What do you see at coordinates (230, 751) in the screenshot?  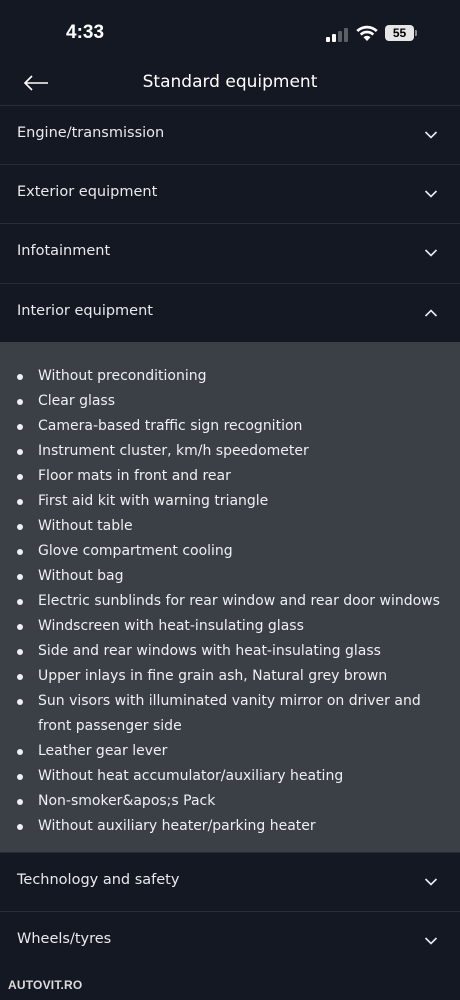 I see `list-item: Leather gear lever` at bounding box center [230, 751].